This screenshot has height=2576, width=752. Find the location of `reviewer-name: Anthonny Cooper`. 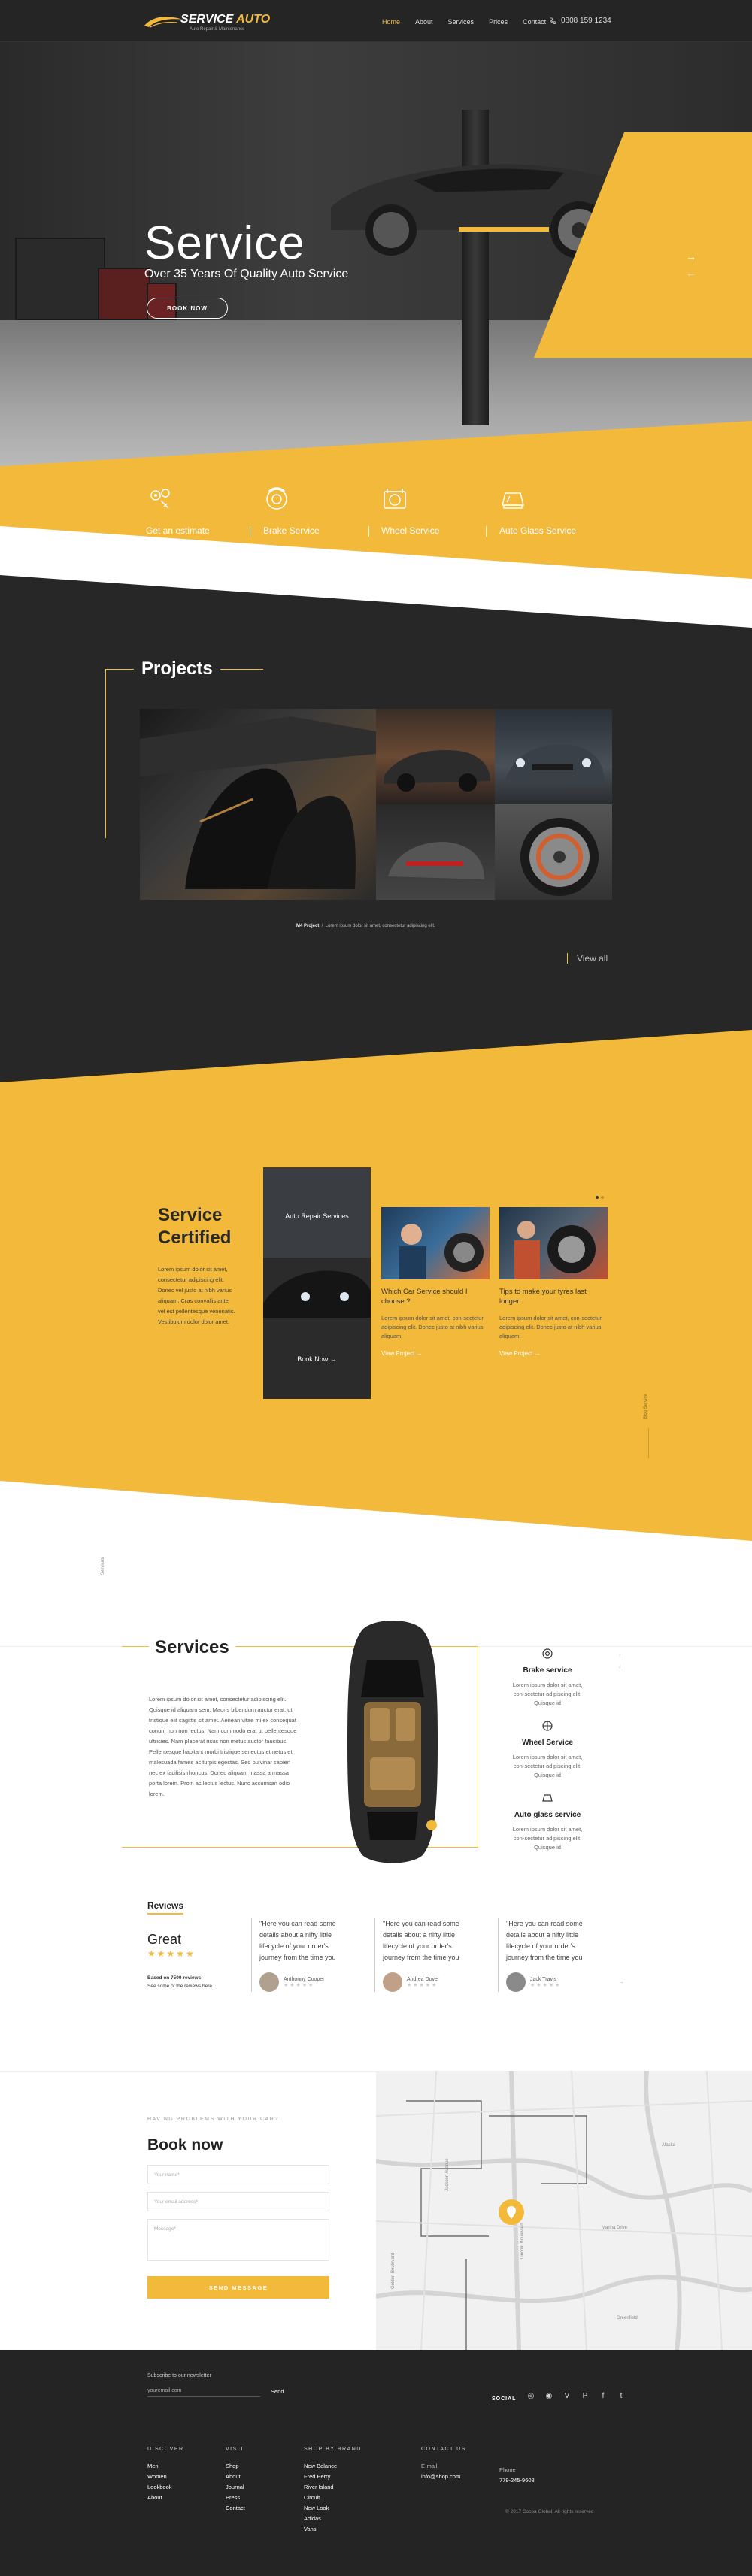

reviewer-name: Anthonny Cooper is located at coordinates (304, 1979).